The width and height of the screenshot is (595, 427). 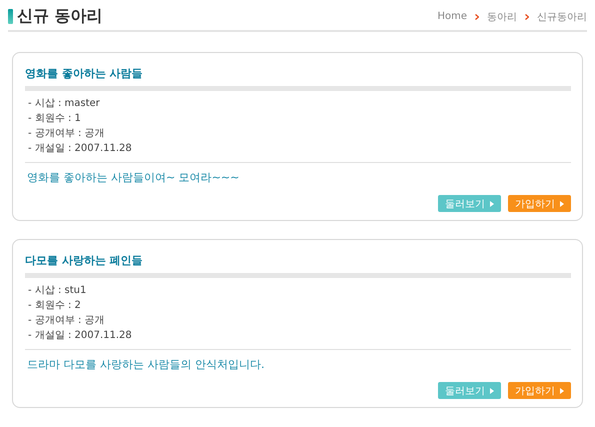 I want to click on club-description: 영화를 좋아하는 사람들이여~ 모여라~~~, so click(x=133, y=178).